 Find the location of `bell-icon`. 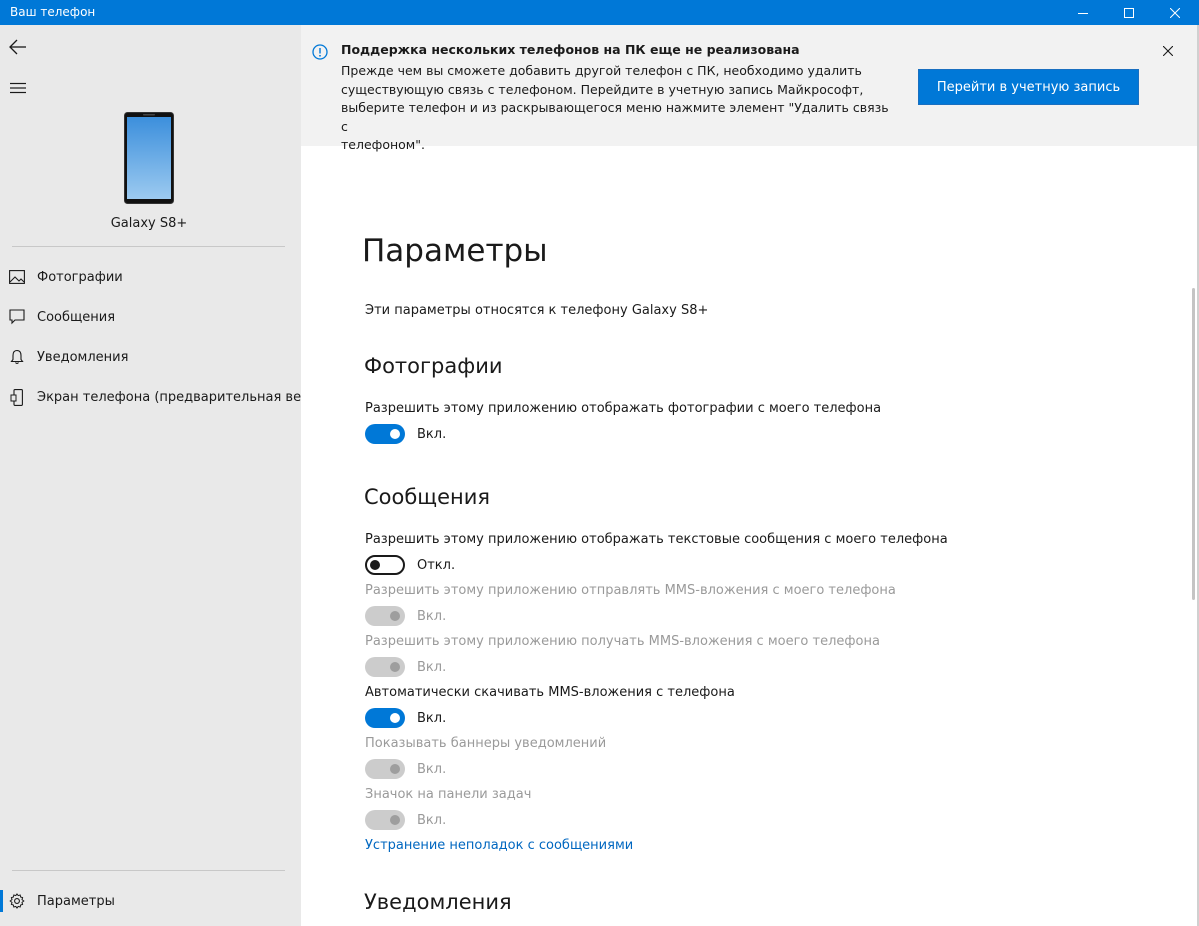

bell-icon is located at coordinates (17, 357).